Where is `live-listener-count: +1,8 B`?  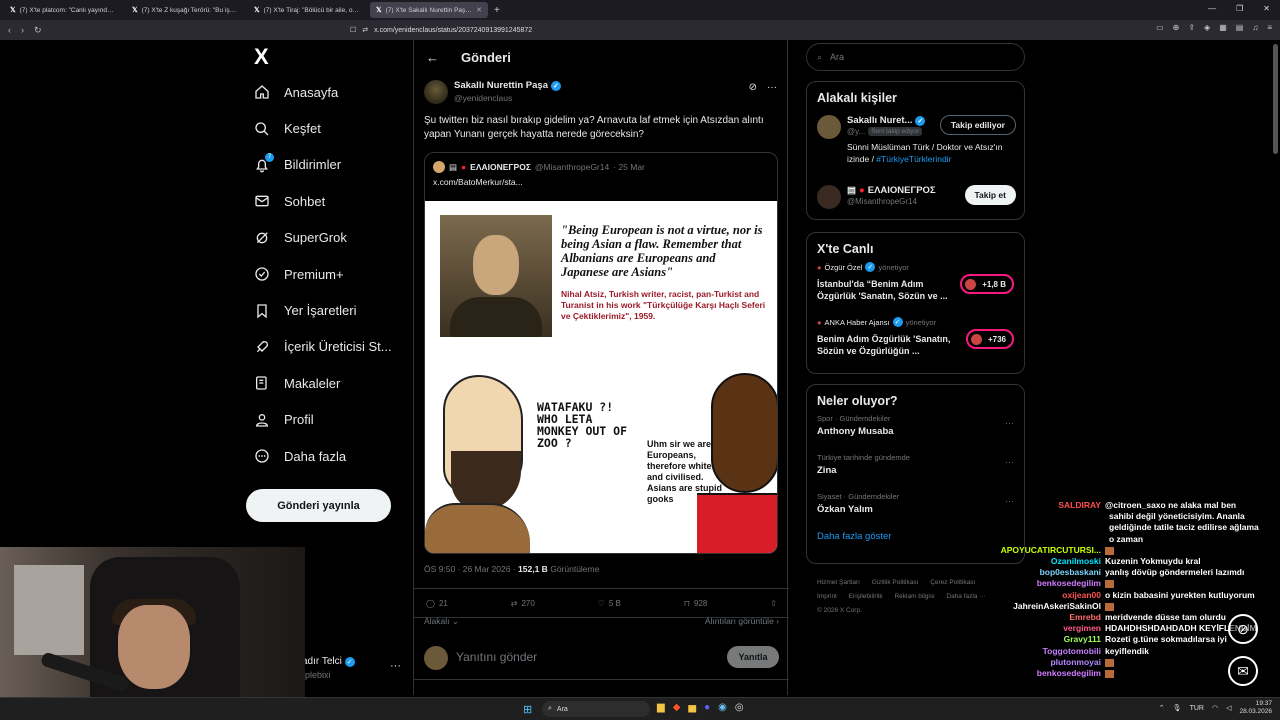
live-listener-count: +1,8 B is located at coordinates (987, 284).